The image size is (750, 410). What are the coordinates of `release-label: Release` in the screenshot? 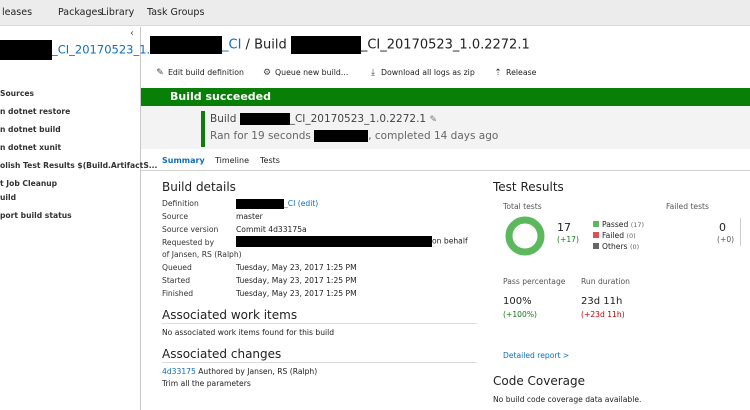 It's located at (521, 72).